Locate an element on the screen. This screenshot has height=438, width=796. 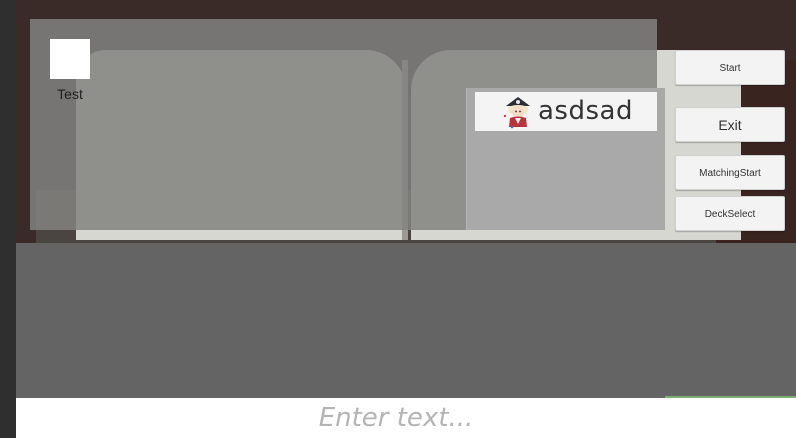
pirate-character-icon is located at coordinates (516, 113).